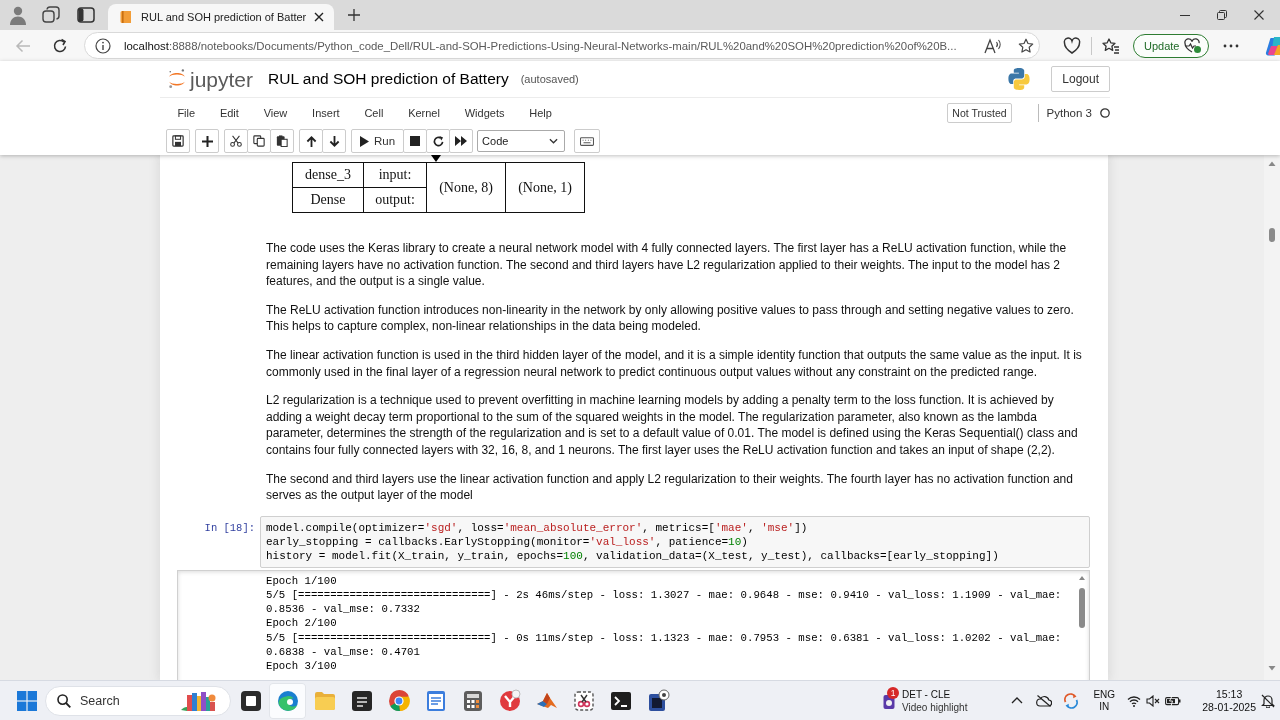  What do you see at coordinates (287, 700) in the screenshot?
I see `browser-icon` at bounding box center [287, 700].